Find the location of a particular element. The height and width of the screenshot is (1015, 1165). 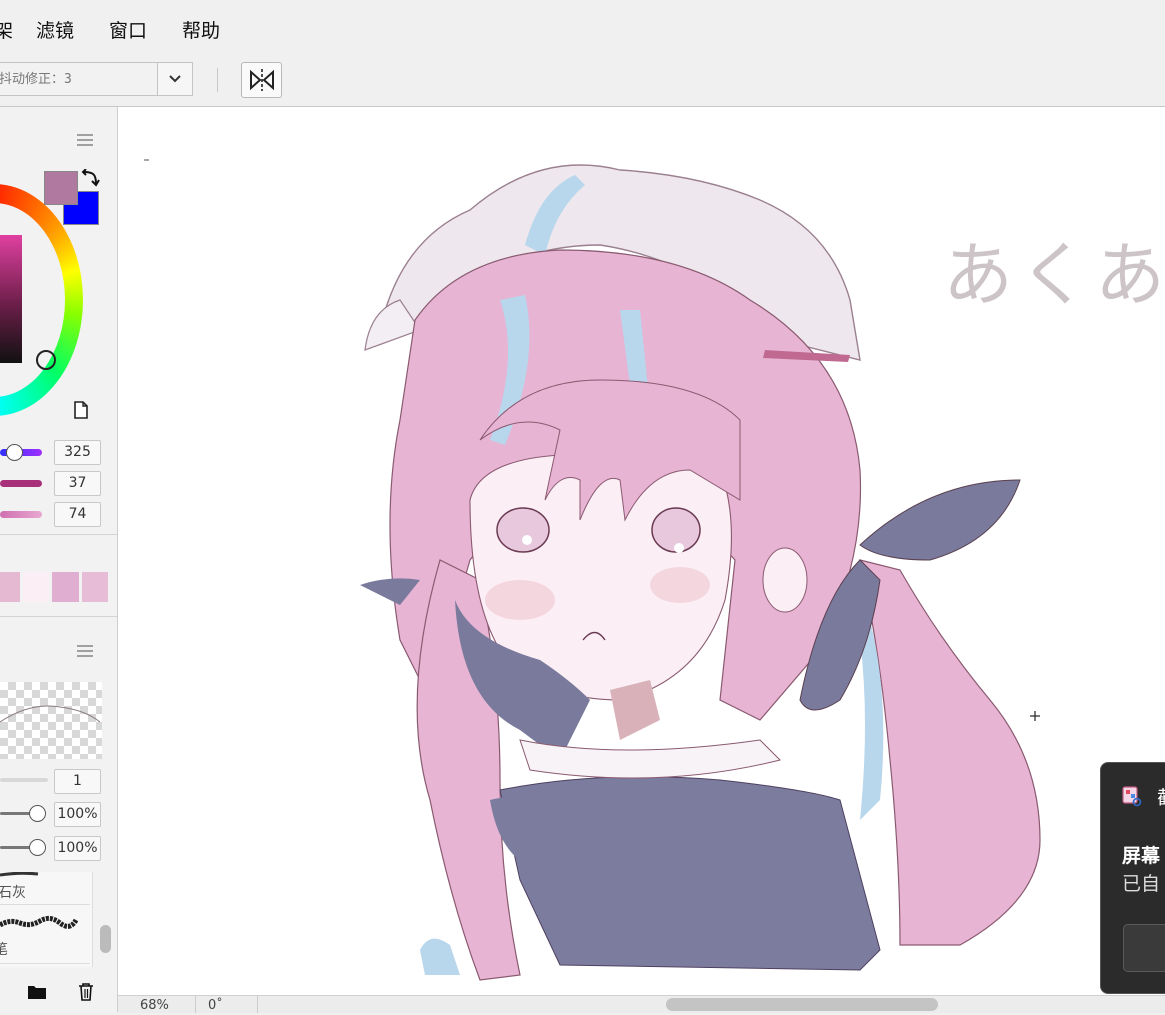

saturation-slider is located at coordinates (21, 483).